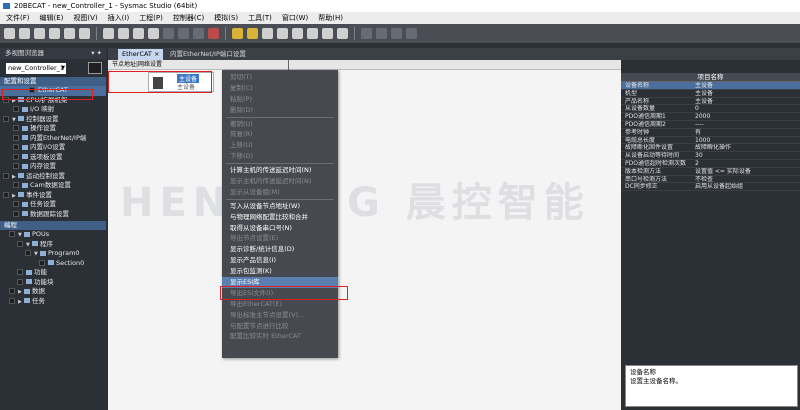  What do you see at coordinates (53, 120) in the screenshot?
I see `tree-item-controller-settings: ▼ 控制器设置` at bounding box center [53, 120].